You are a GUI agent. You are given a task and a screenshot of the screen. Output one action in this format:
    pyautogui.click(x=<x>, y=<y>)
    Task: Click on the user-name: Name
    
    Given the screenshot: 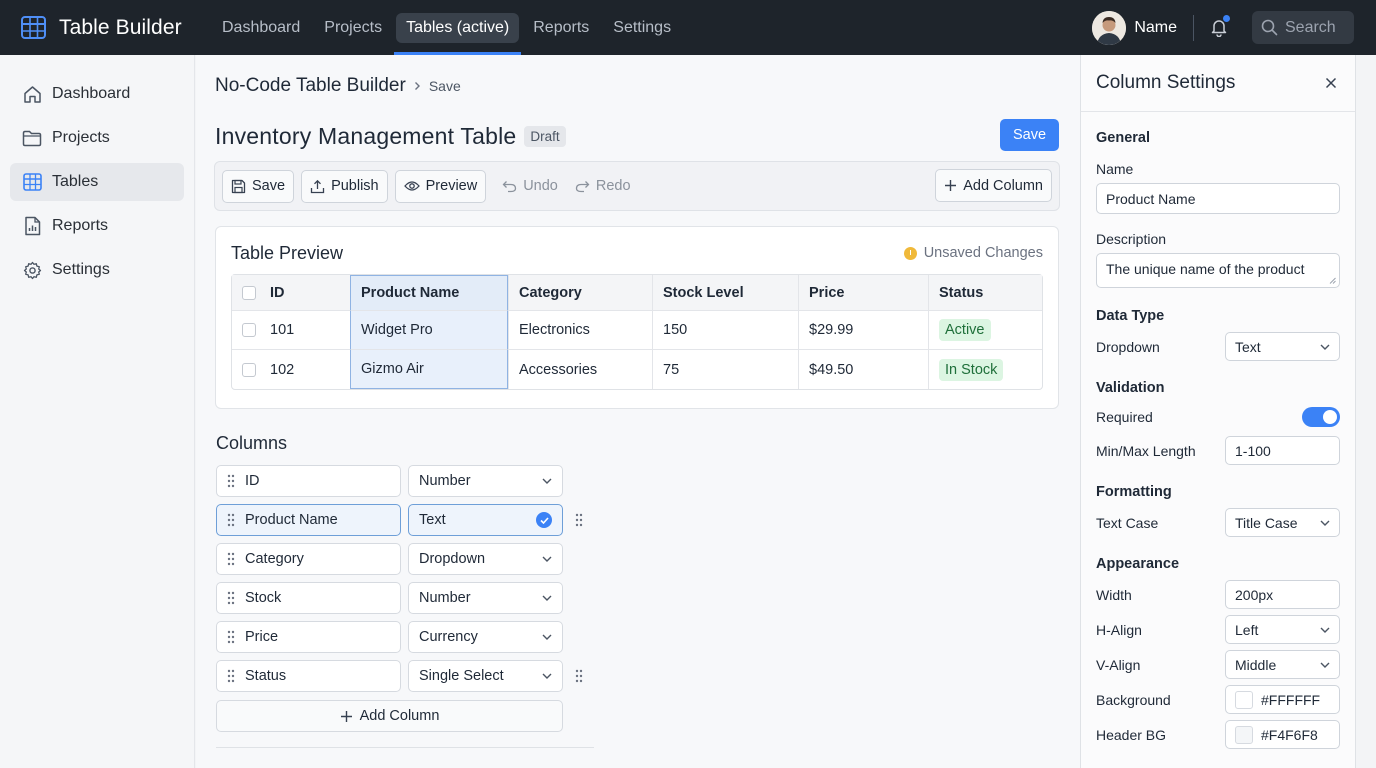 What is the action you would take?
    pyautogui.click(x=1155, y=28)
    